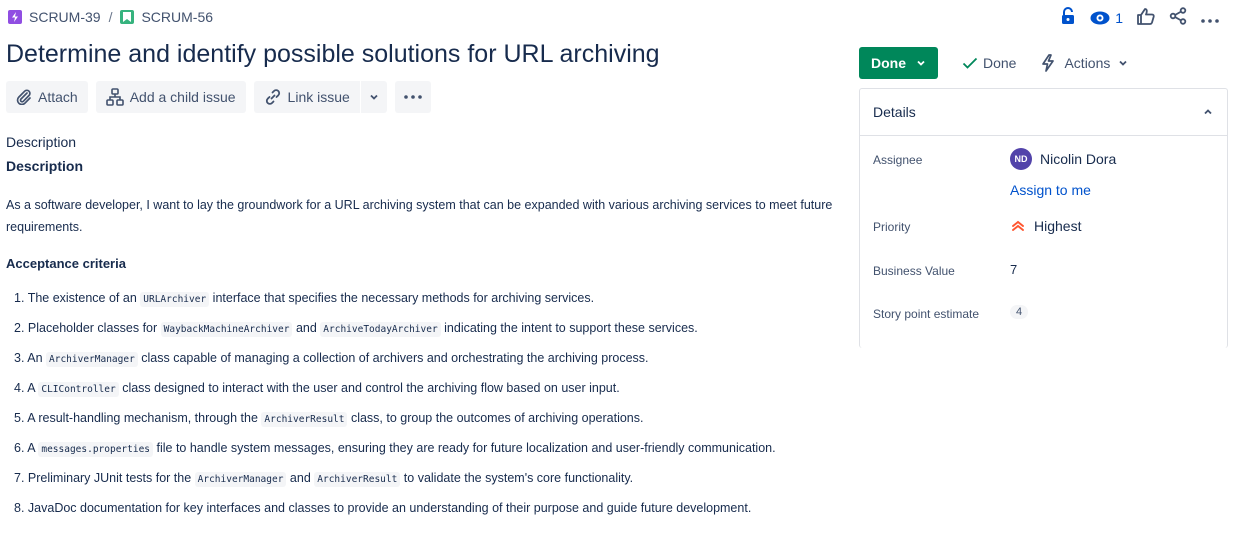 The image size is (1233, 535). I want to click on assign-to-me-link: Assign to me, so click(1050, 190).